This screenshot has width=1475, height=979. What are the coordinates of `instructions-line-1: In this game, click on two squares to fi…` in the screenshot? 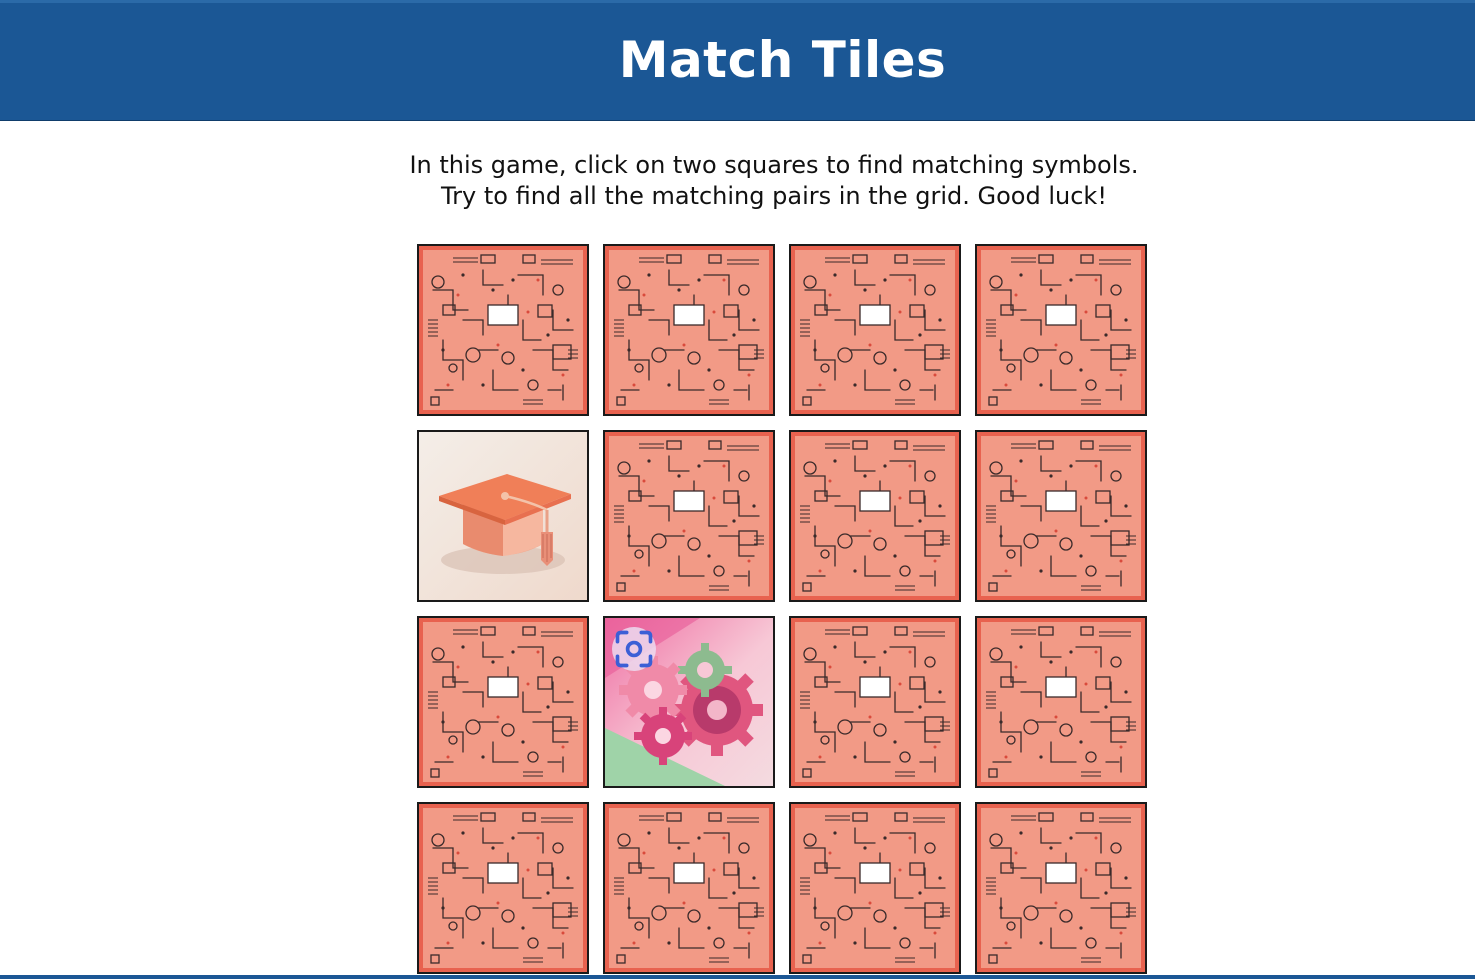 It's located at (774, 165).